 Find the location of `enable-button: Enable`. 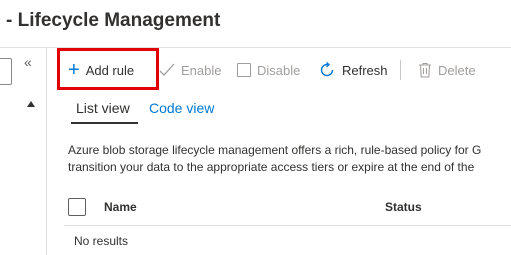

enable-button: Enable is located at coordinates (190, 70).